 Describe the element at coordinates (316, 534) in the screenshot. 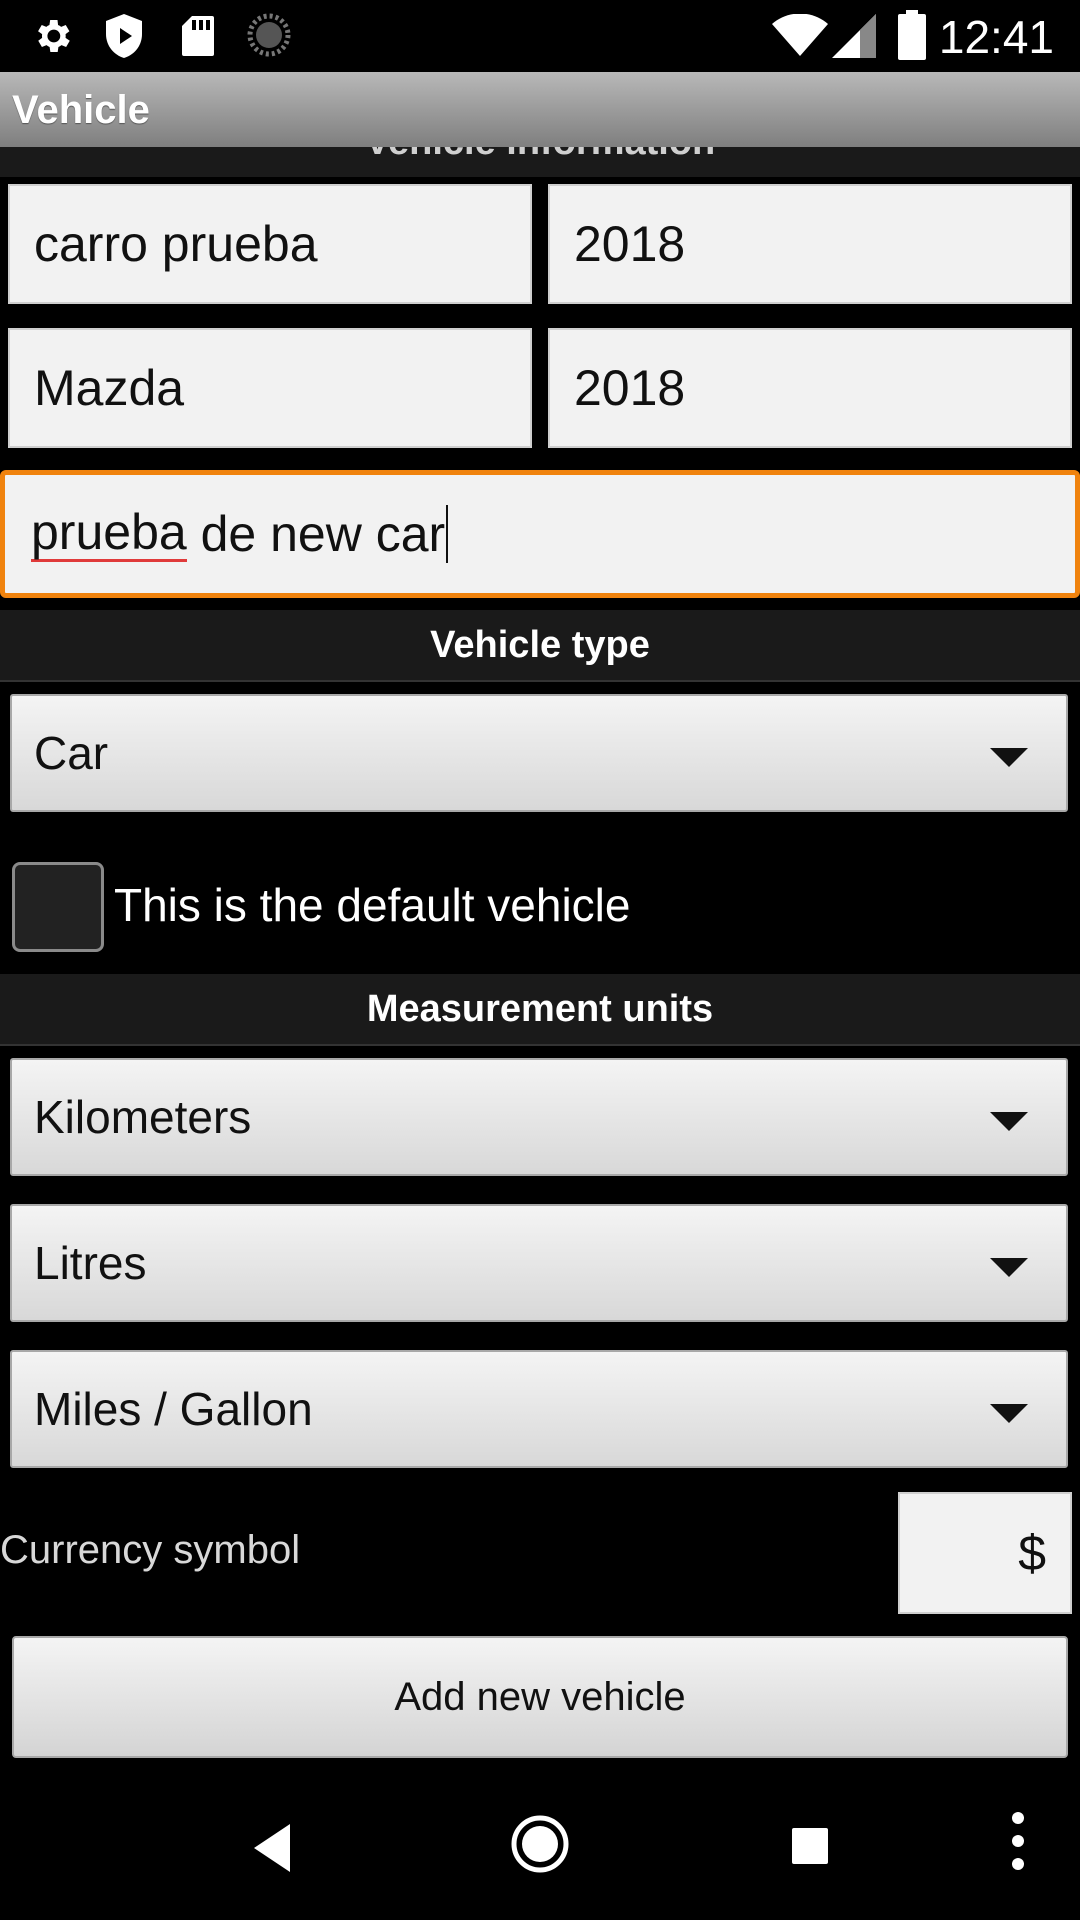

I see `vehicle-notes-value: de new car` at that location.